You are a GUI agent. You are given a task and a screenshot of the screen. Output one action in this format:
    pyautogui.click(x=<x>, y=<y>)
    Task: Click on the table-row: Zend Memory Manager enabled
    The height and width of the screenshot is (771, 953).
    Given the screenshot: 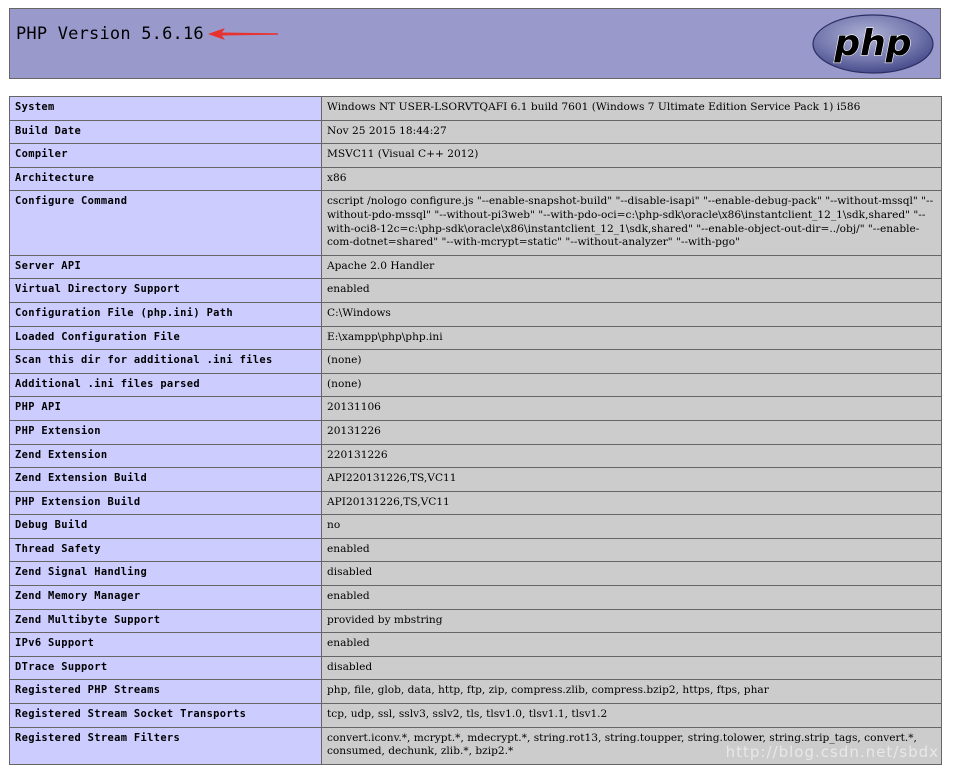 What is the action you would take?
    pyautogui.click(x=475, y=597)
    